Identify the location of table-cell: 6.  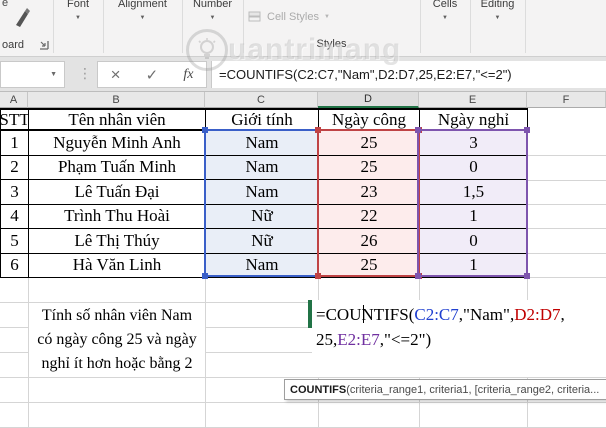
(15, 265).